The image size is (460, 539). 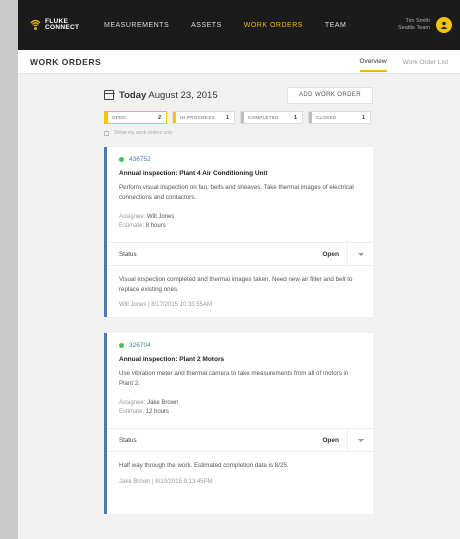 What do you see at coordinates (140, 159) in the screenshot?
I see `work-order-id-link: 436752` at bounding box center [140, 159].